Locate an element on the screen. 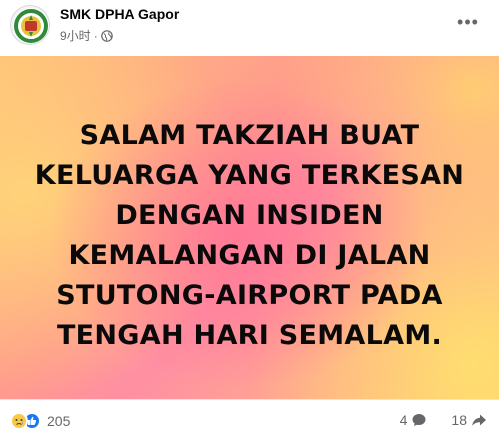 The image size is (499, 438). image-text-line: TENGAH HARI SEMALAM. is located at coordinates (249, 335).